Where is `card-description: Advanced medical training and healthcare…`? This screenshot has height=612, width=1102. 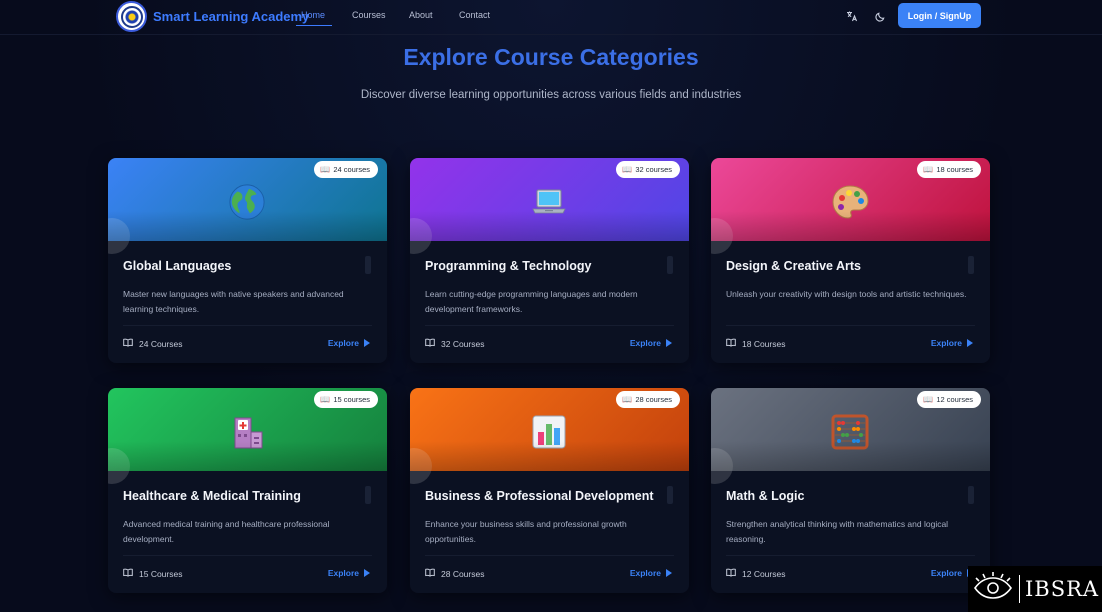 card-description: Advanced medical training and healthcare… is located at coordinates (226, 531).